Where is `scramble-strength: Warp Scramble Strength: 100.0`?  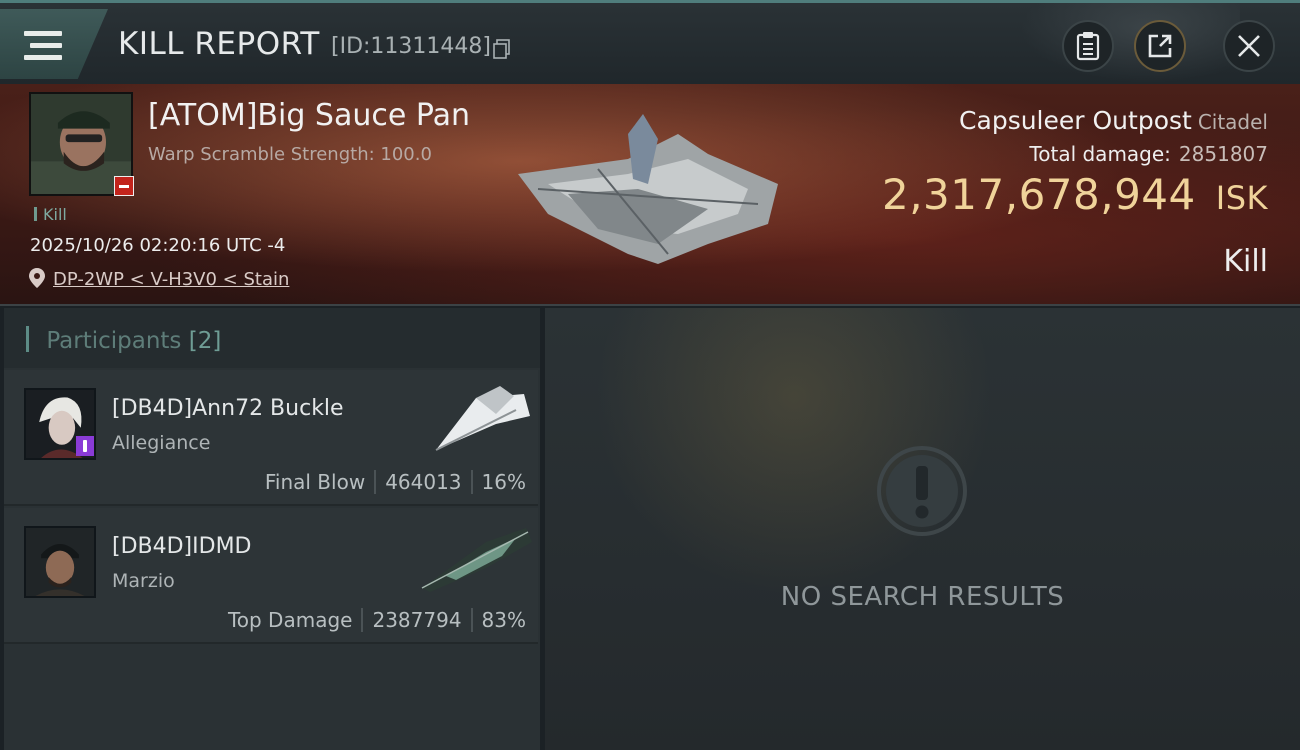 scramble-strength: Warp Scramble Strength: 100.0 is located at coordinates (290, 154).